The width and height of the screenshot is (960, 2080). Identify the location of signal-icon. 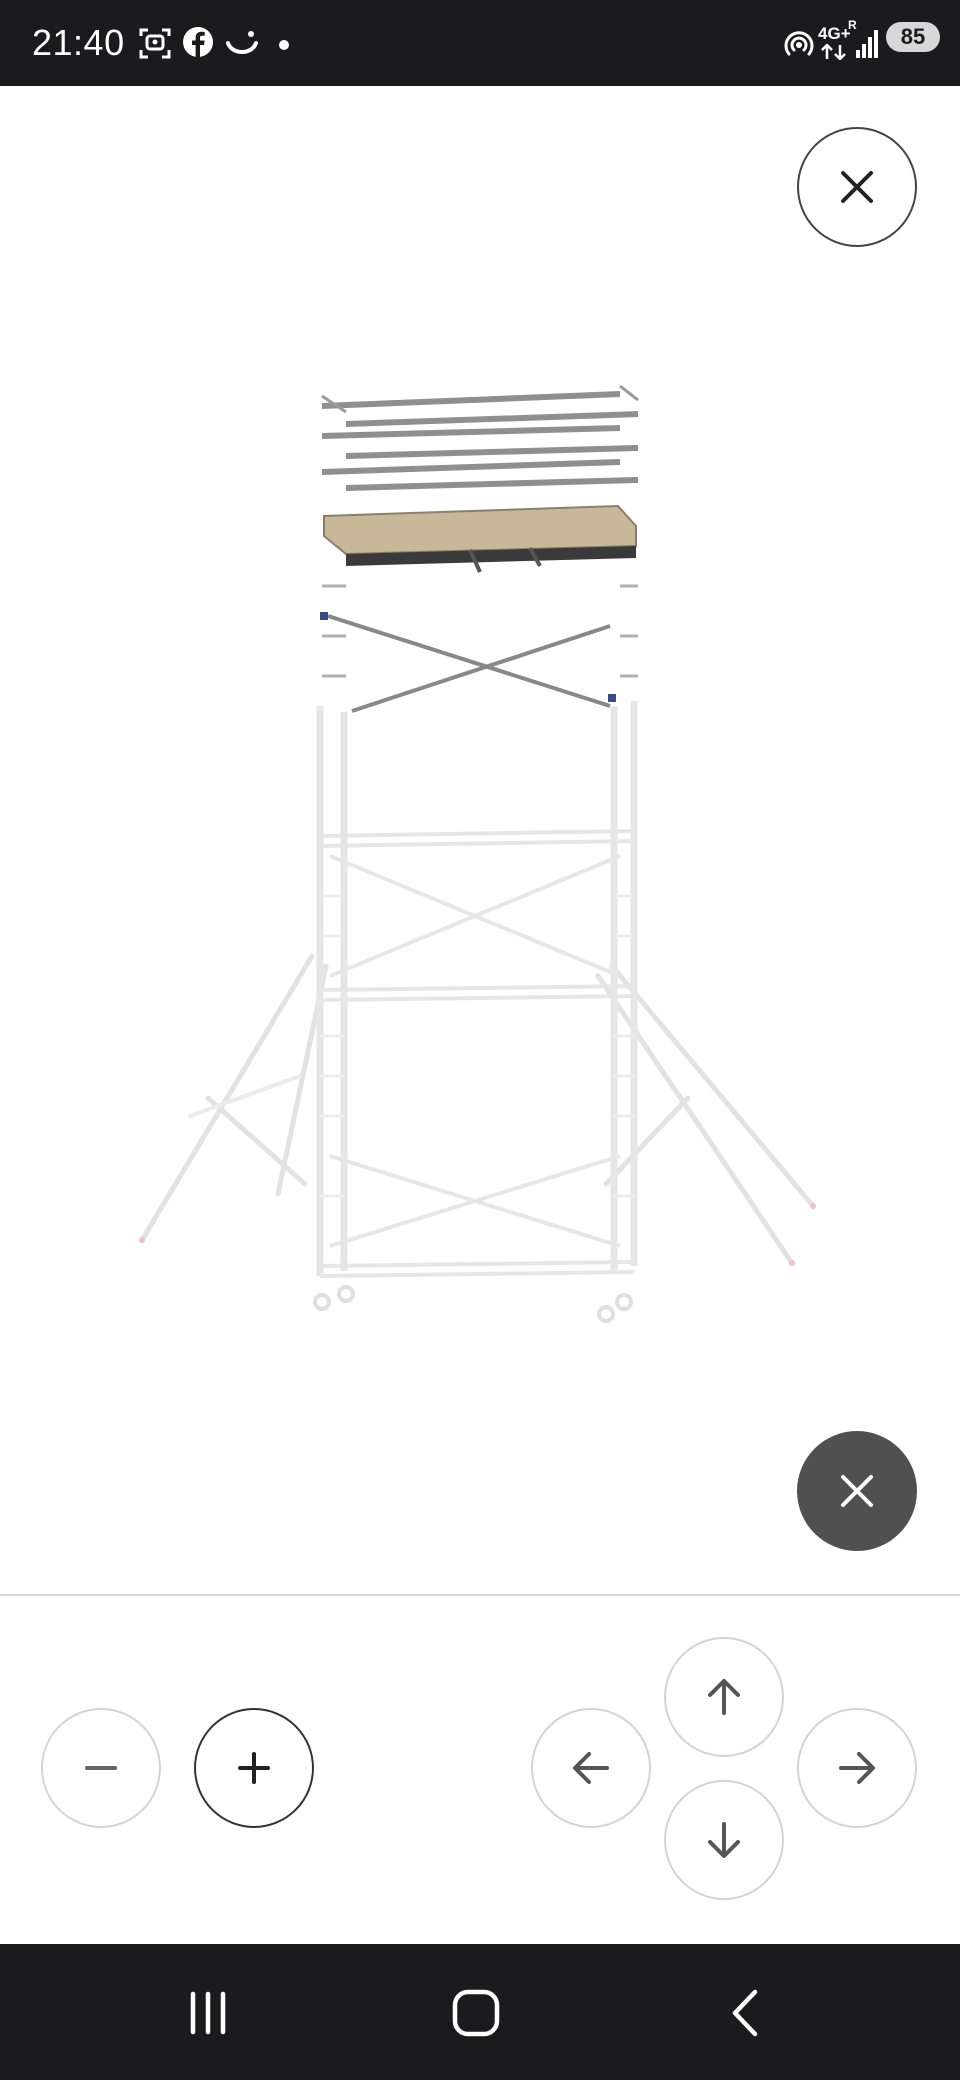
(868, 46).